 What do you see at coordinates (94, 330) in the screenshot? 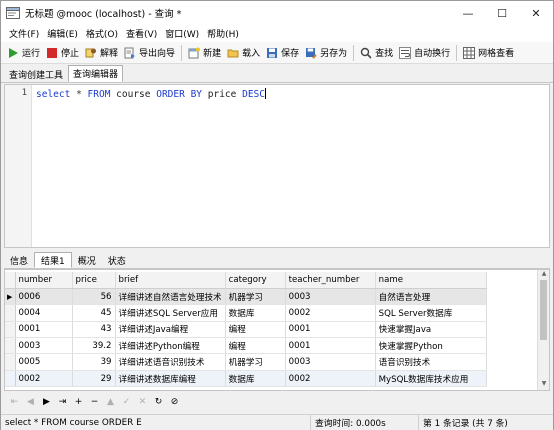
I see `cell-price: 43` at bounding box center [94, 330].